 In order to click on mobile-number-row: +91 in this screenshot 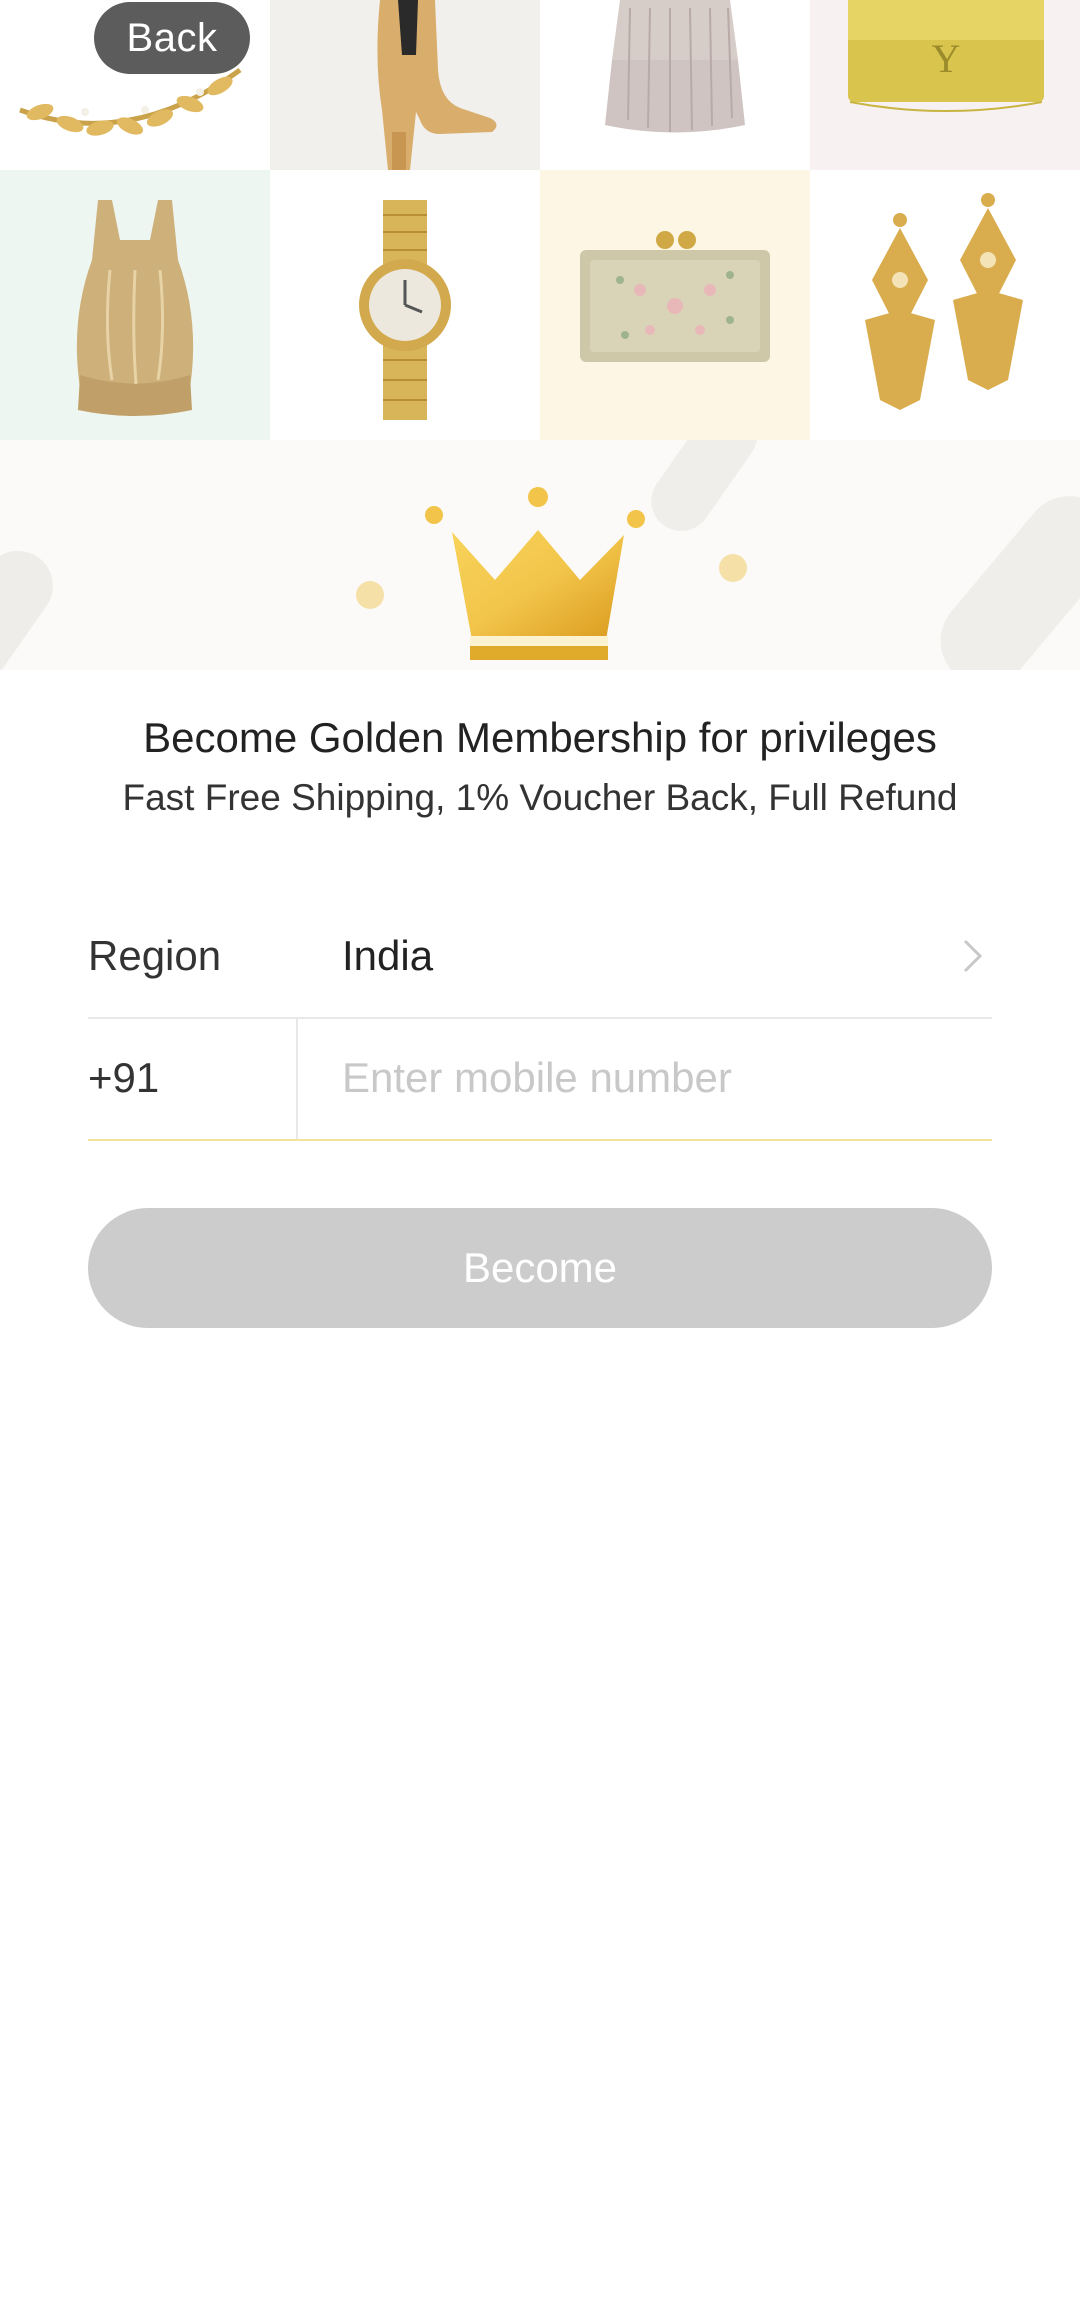, I will do `click(540, 1079)`.